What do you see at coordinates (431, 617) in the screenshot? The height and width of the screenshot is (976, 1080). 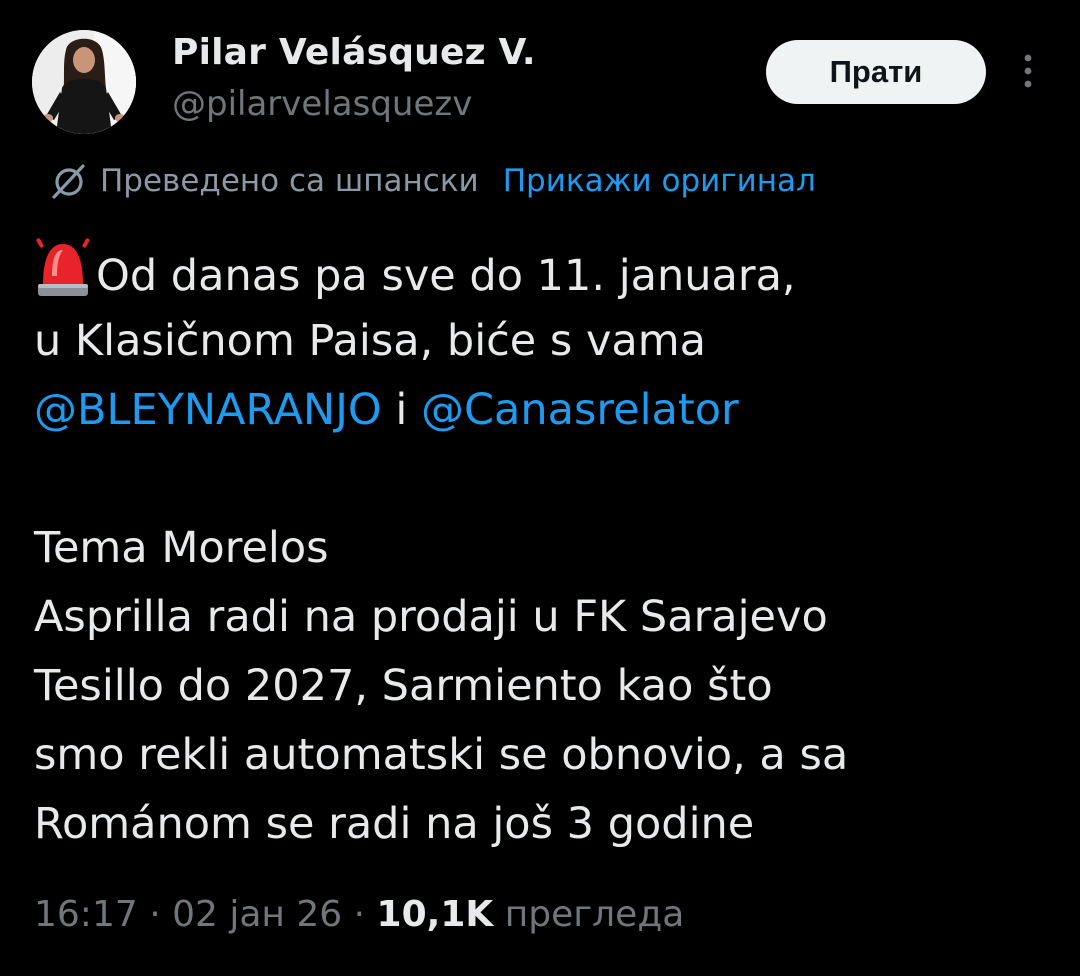 I see `tweet-line-5: Asprilla radi na prodaji u FK Sarajevo` at bounding box center [431, 617].